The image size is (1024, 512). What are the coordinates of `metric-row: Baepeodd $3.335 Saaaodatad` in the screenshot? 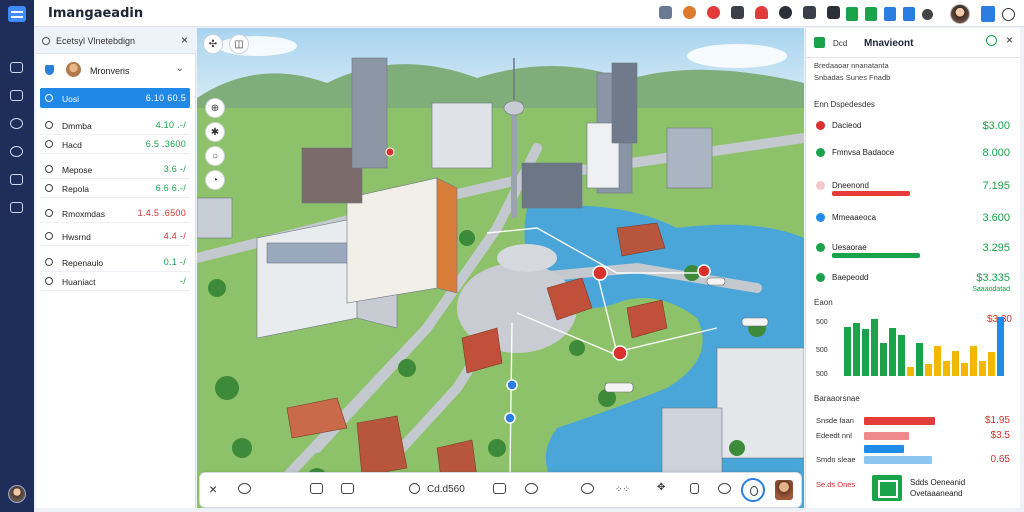 It's located at (914, 280).